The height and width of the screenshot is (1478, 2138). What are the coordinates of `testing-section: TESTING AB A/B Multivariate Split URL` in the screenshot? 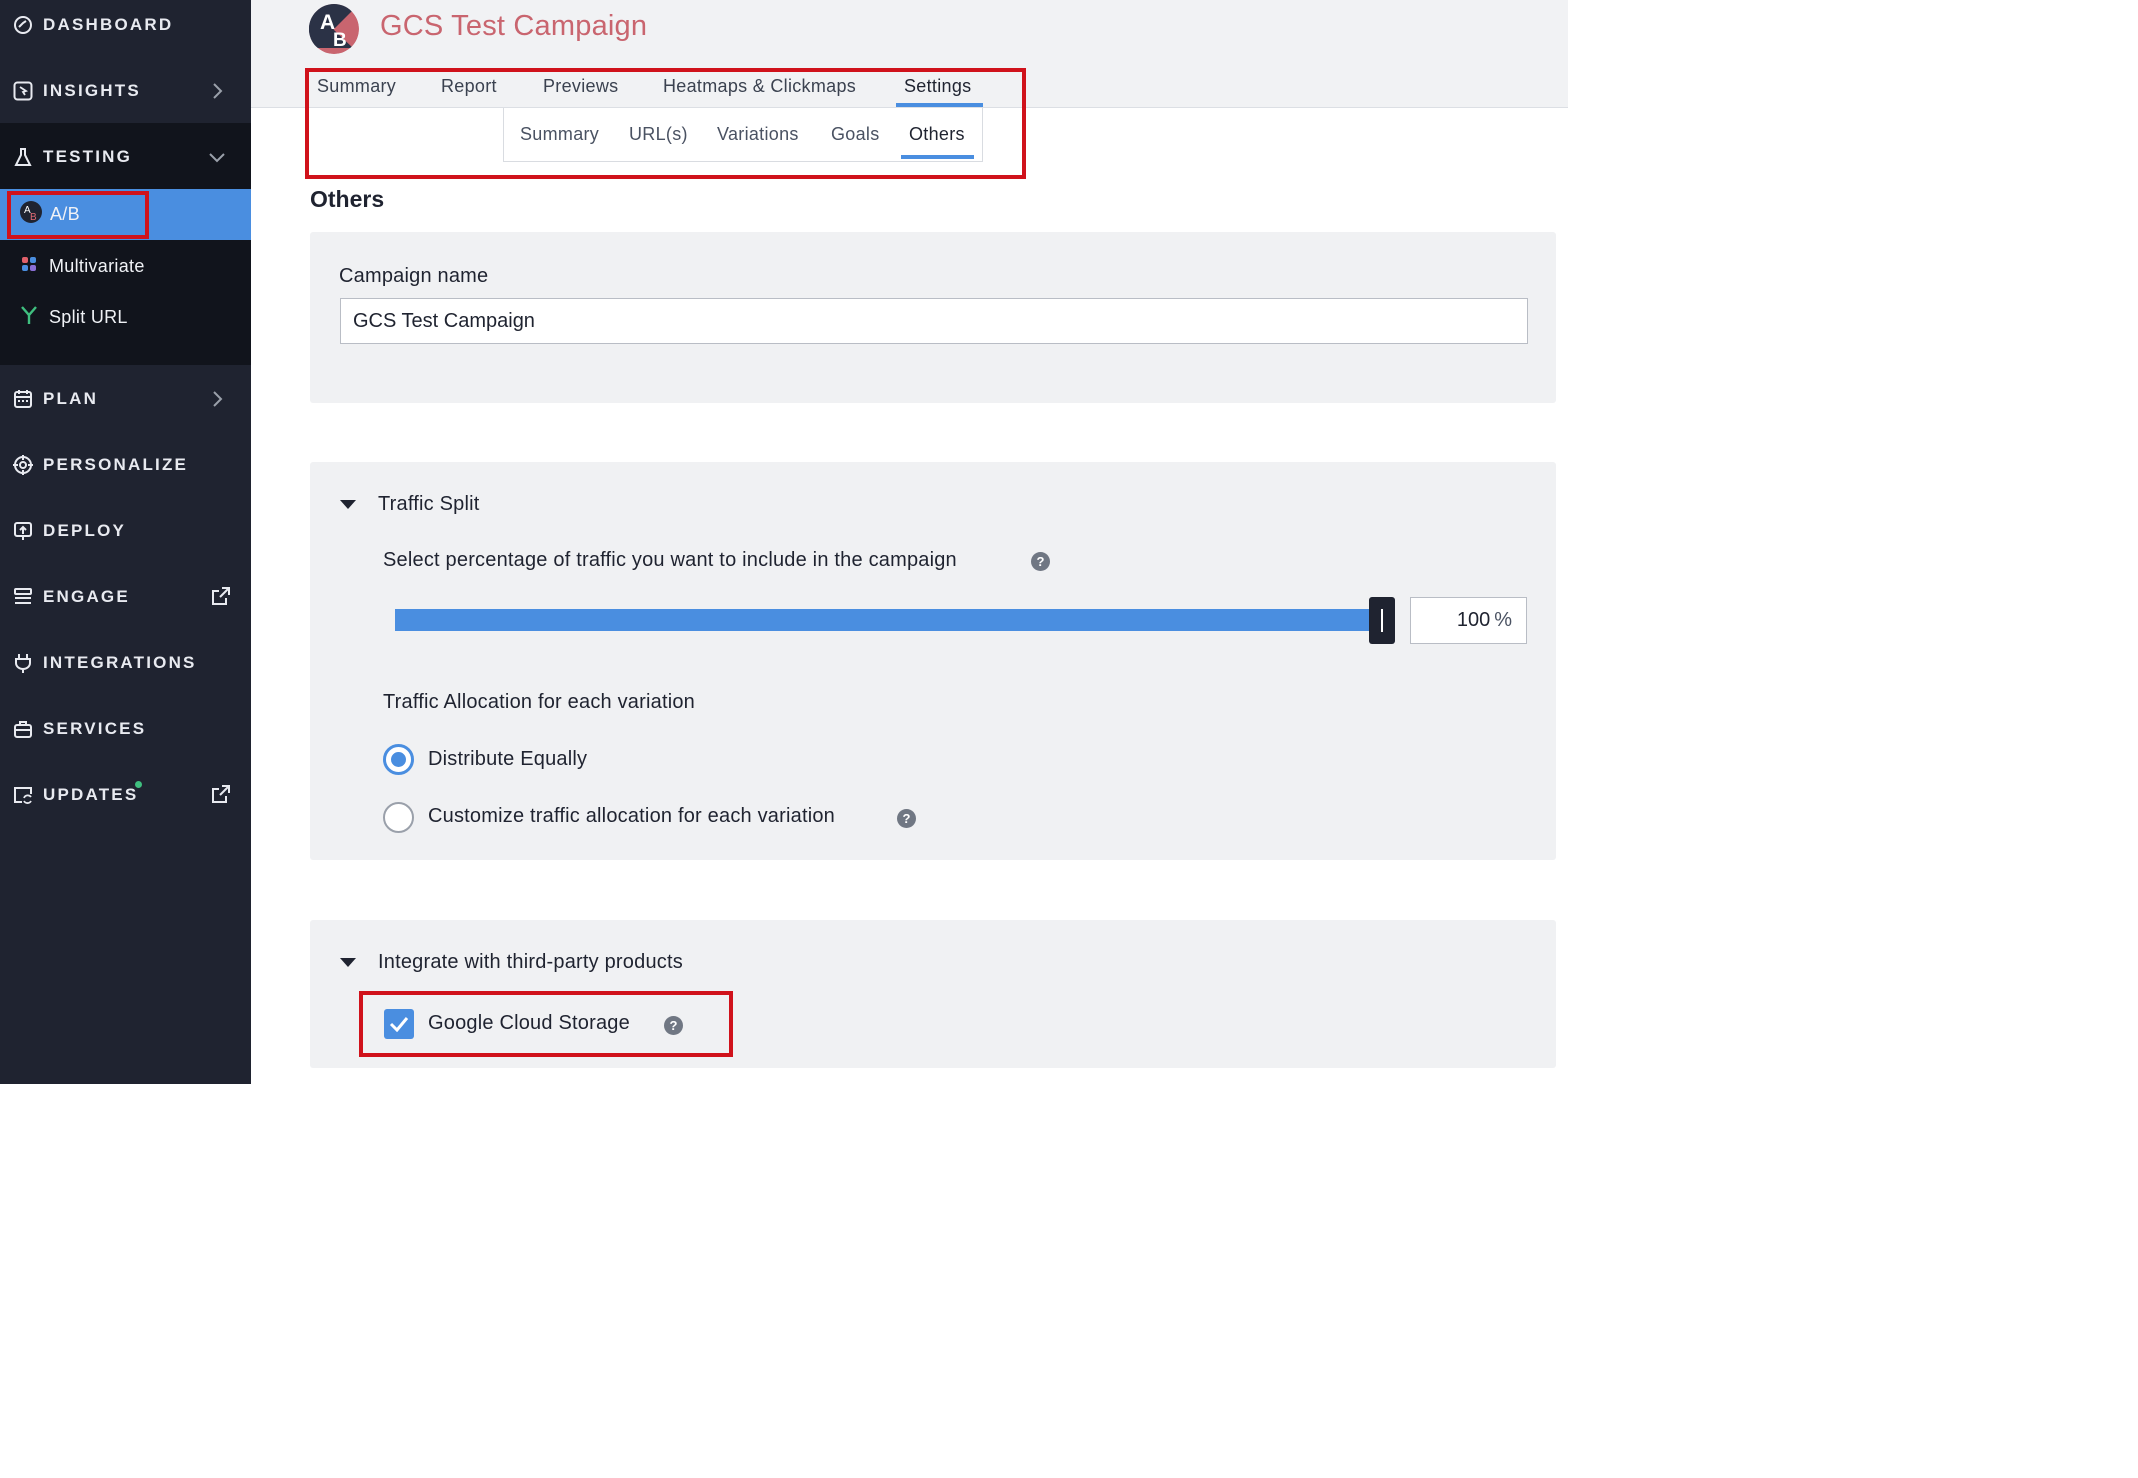 It's located at (125, 244).